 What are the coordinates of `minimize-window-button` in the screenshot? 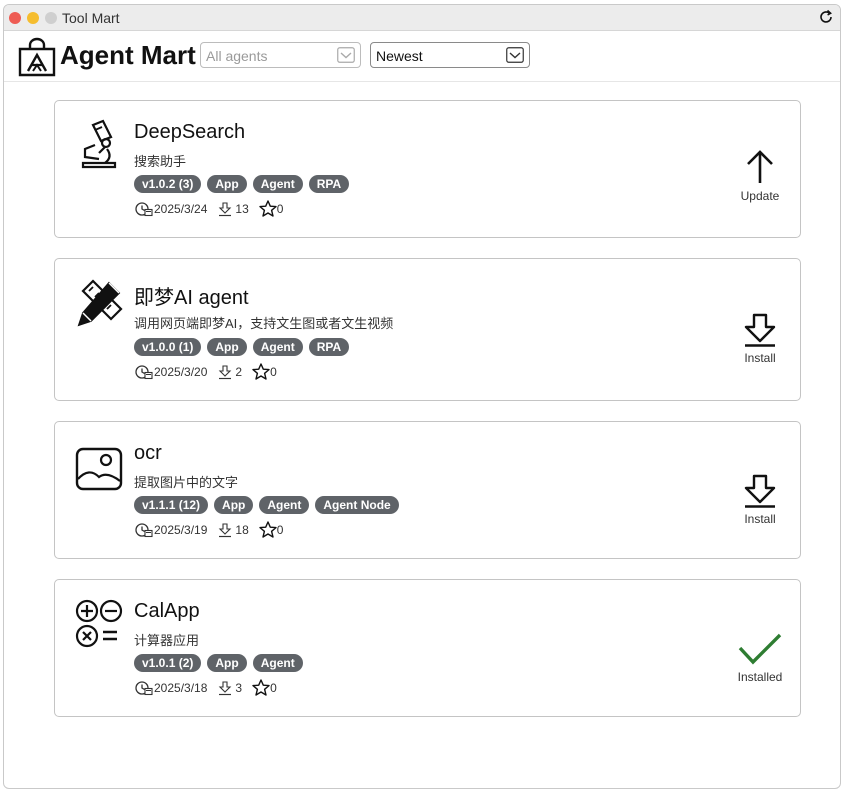 It's located at (33, 18).